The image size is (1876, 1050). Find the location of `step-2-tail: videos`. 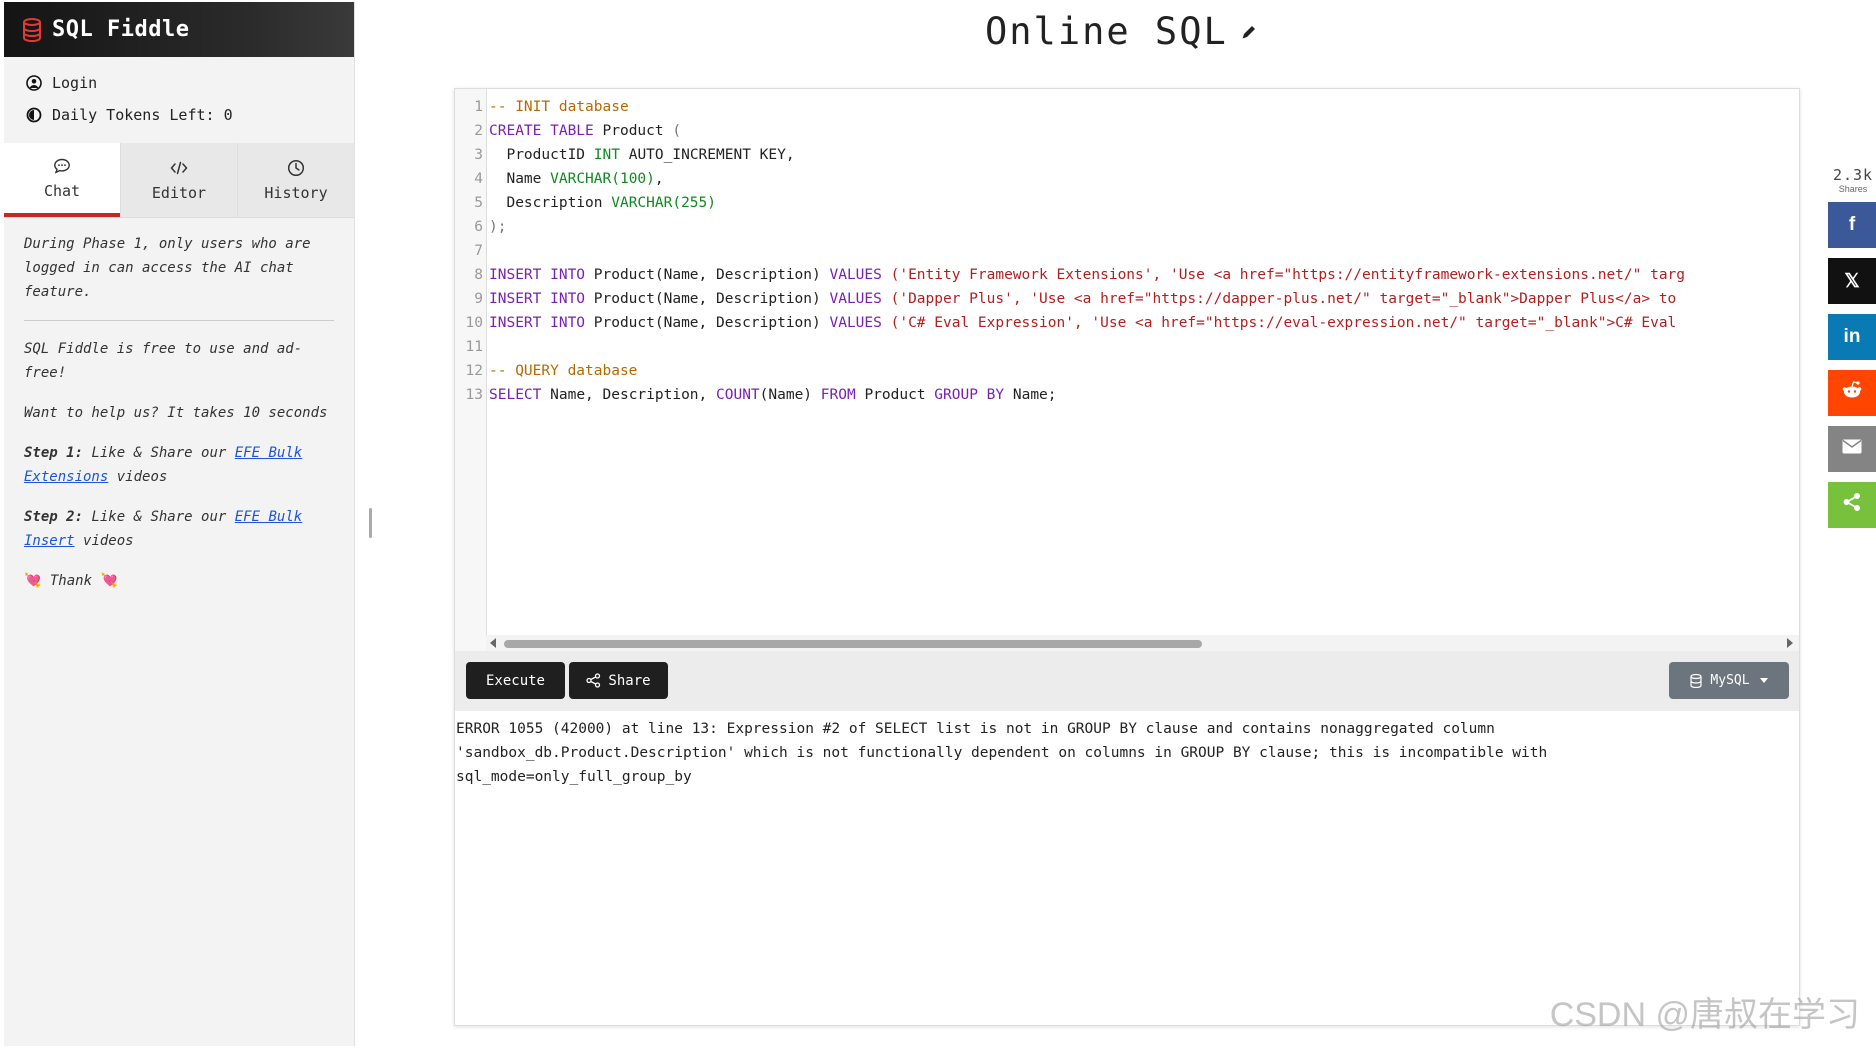

step-2-tail: videos is located at coordinates (108, 541).